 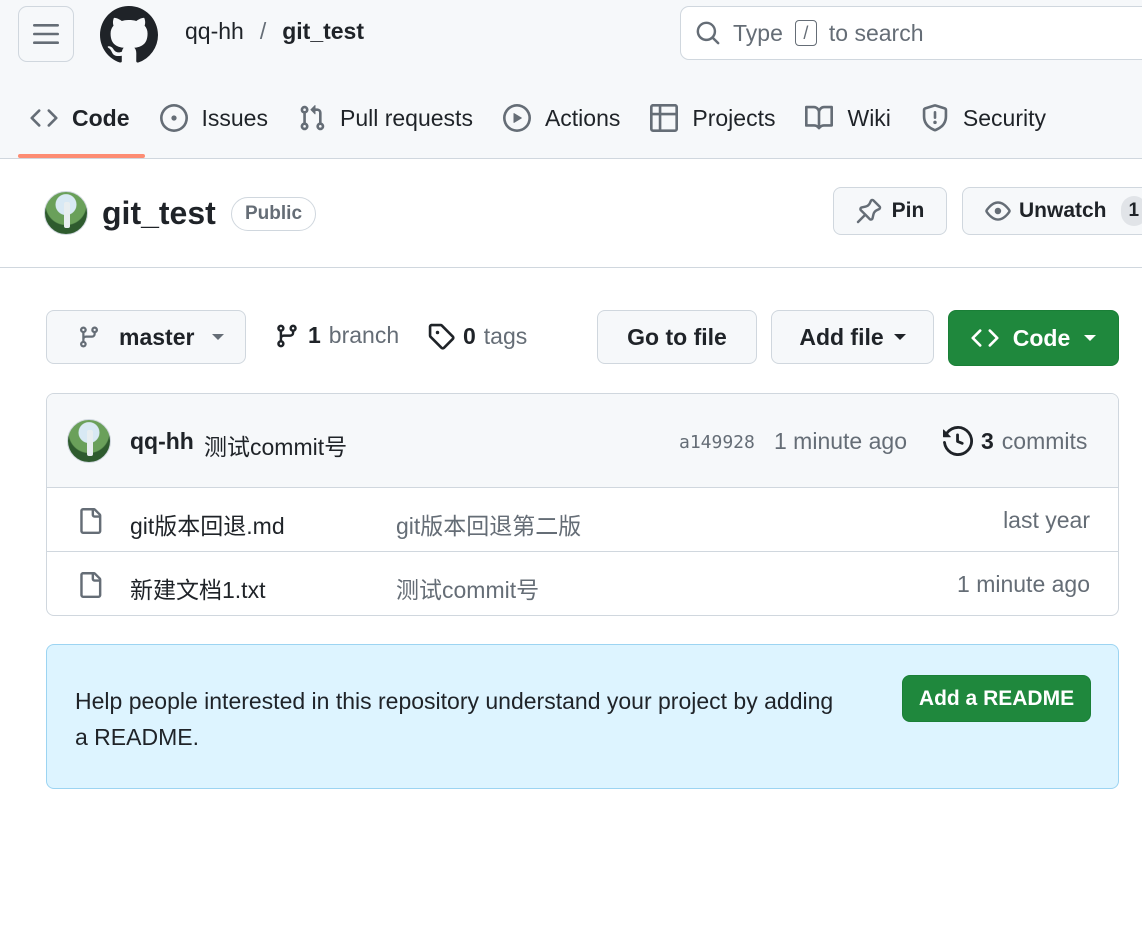 What do you see at coordinates (1023, 584) in the screenshot?
I see `file-commit-time: 1 minute ago` at bounding box center [1023, 584].